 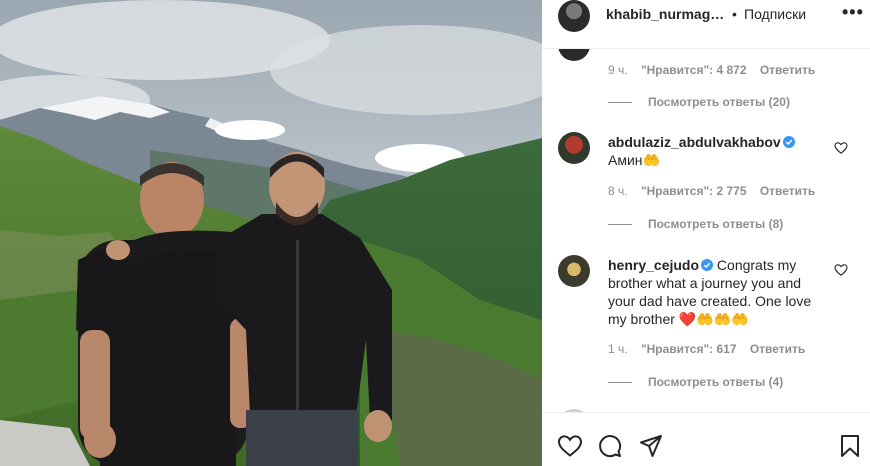 What do you see at coordinates (694, 191) in the screenshot?
I see `comment-likes: "Нравится": 2 775` at bounding box center [694, 191].